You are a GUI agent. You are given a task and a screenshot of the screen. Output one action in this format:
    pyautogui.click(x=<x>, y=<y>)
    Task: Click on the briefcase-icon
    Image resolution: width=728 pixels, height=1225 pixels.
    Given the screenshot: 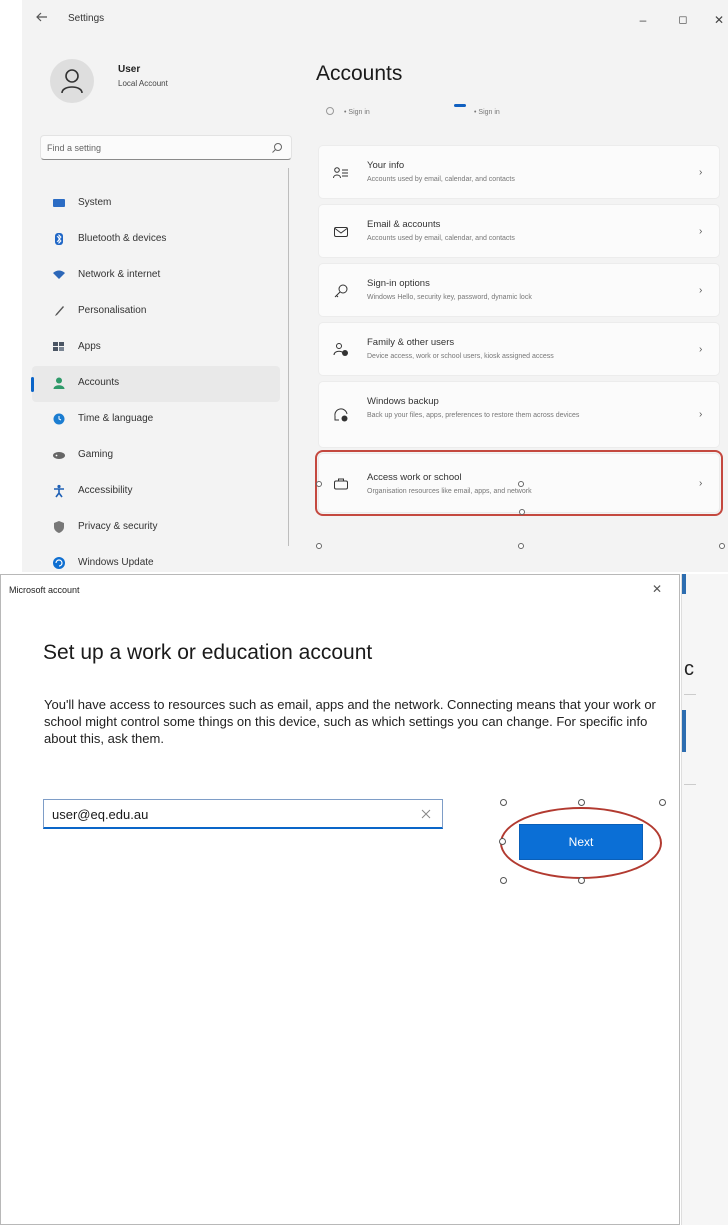 What is the action you would take?
    pyautogui.click(x=341, y=484)
    